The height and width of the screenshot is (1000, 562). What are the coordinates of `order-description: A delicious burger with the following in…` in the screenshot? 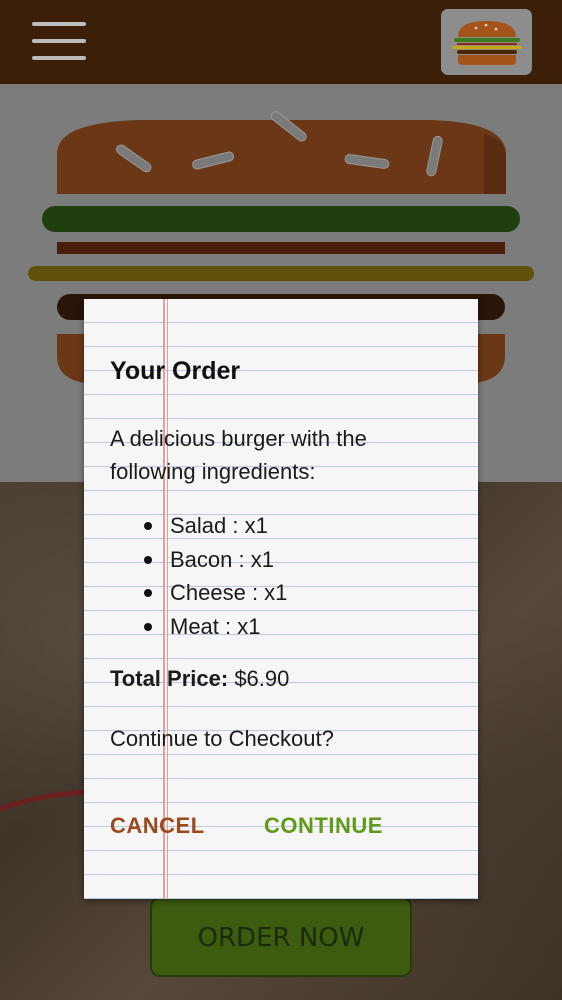 It's located at (238, 455).